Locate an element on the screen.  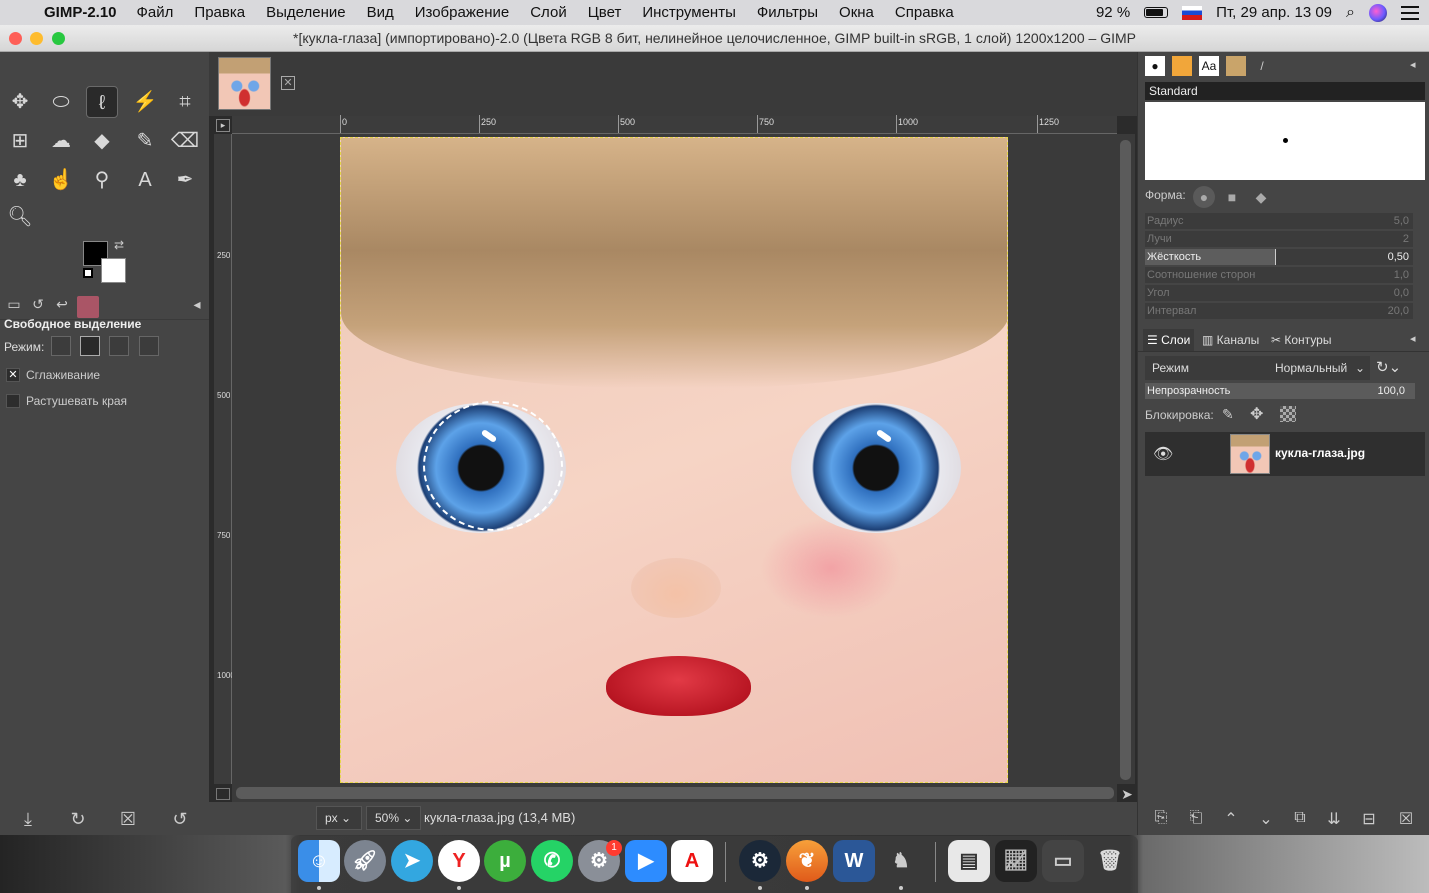
image-tab-thumbnail is located at coordinates (244, 83).